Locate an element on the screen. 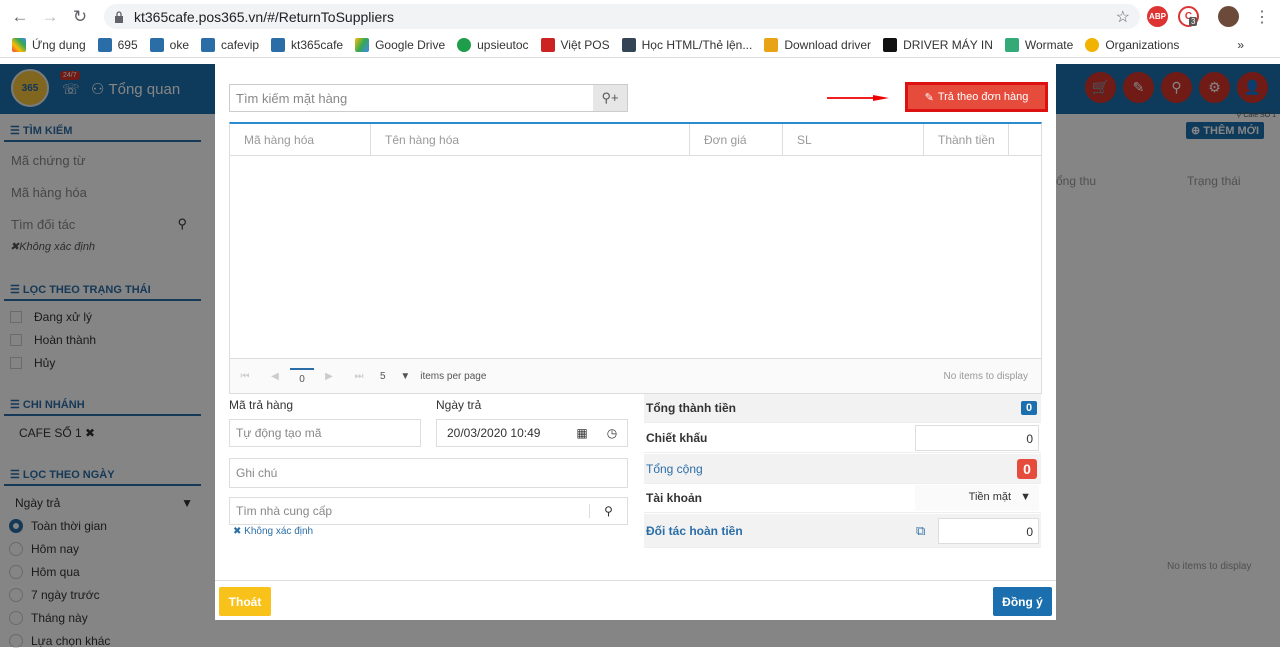  bookmark-item: Ứng dụng is located at coordinates (49, 45).